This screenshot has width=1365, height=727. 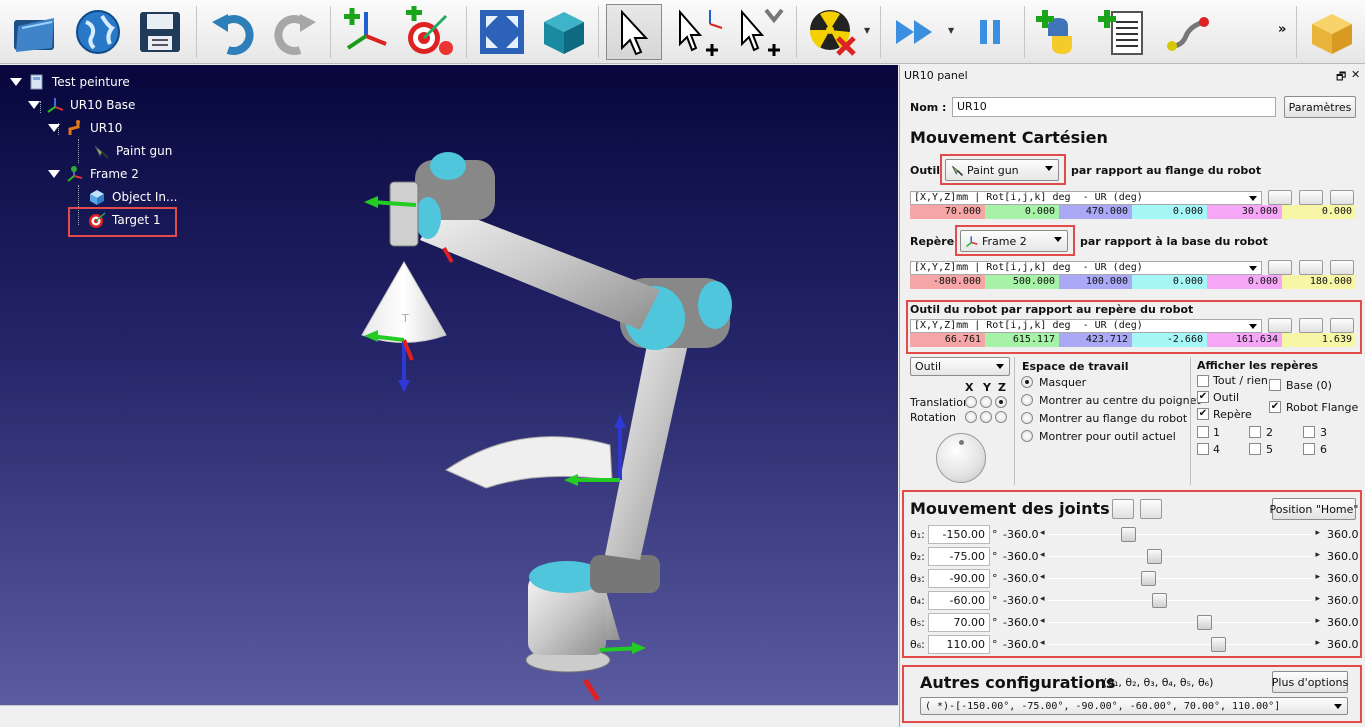 What do you see at coordinates (1169, 282) in the screenshot?
I see `ref-rx-value: 0.000` at bounding box center [1169, 282].